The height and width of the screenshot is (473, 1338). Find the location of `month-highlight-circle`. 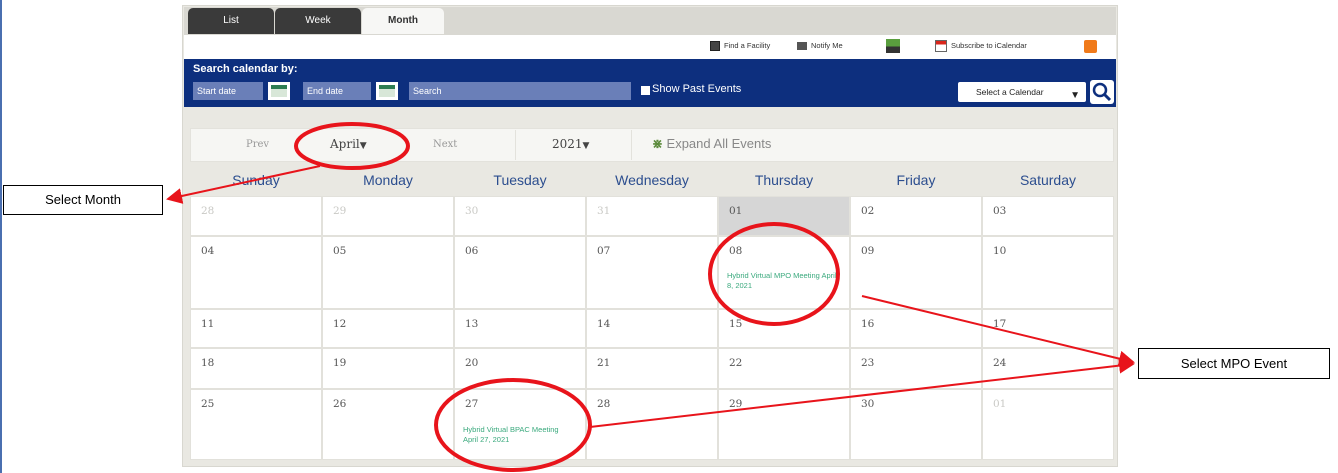

month-highlight-circle is located at coordinates (352, 146).